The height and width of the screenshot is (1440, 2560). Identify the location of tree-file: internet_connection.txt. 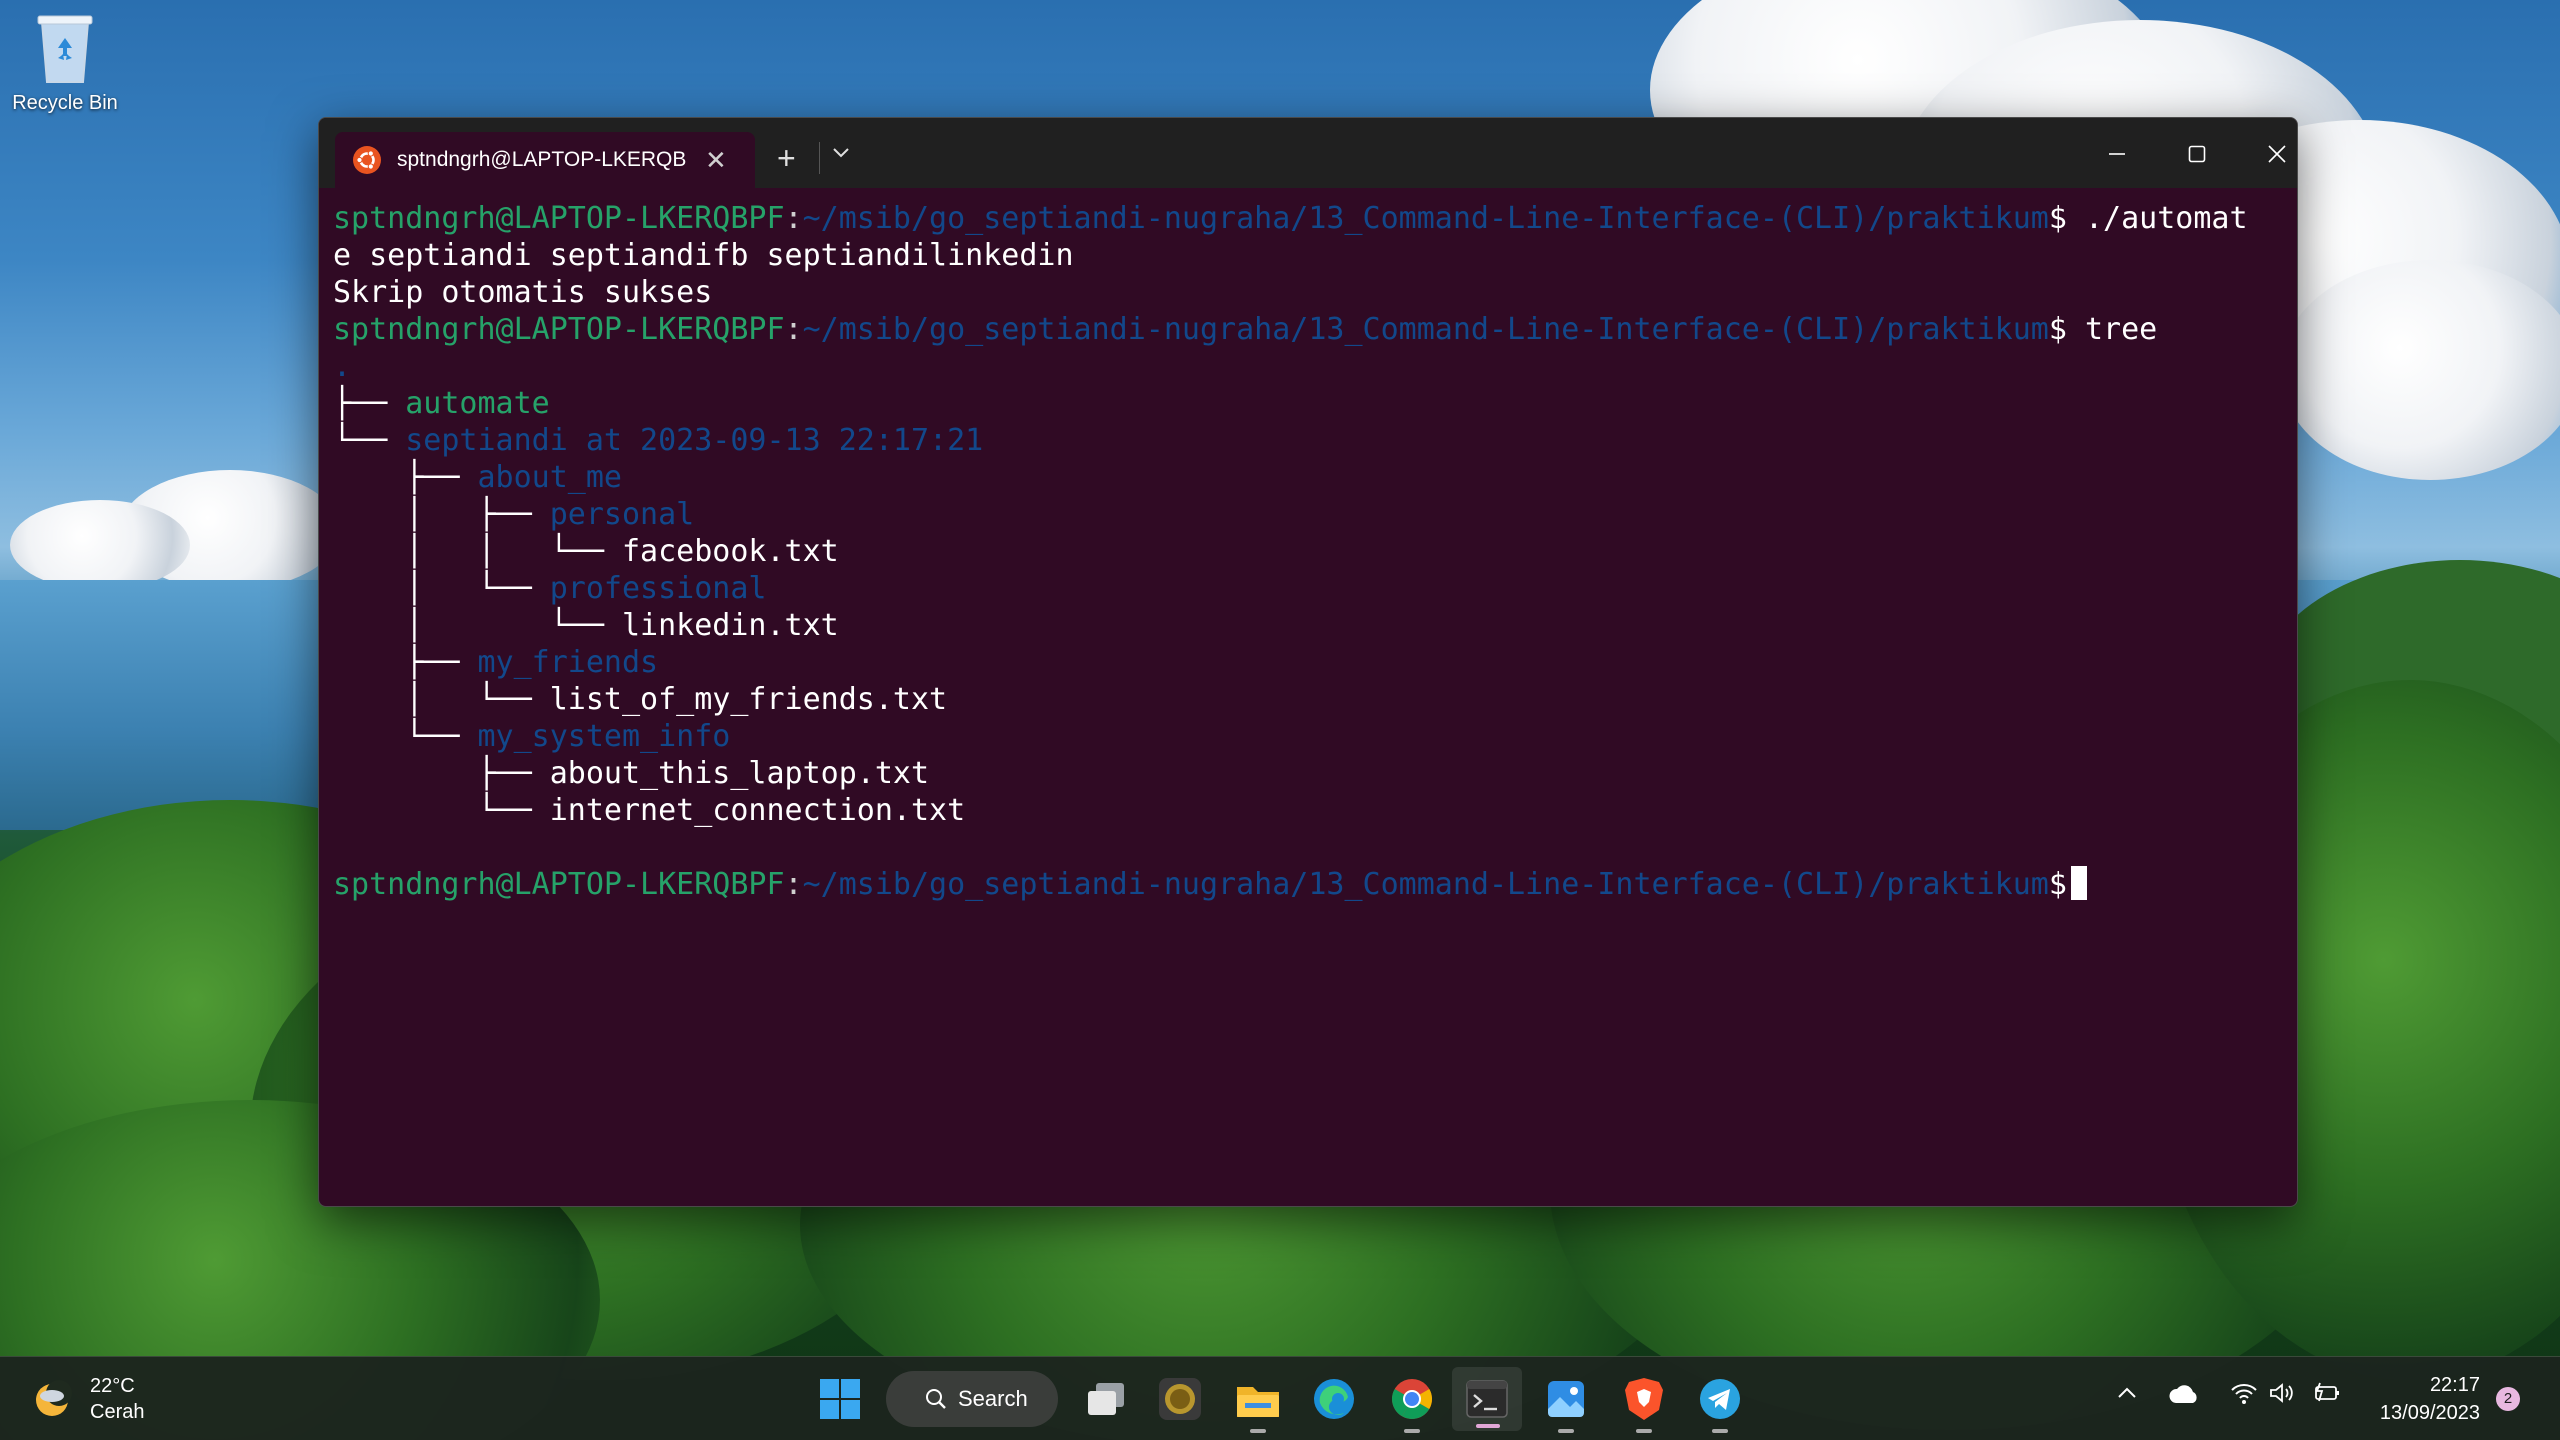
(757, 810).